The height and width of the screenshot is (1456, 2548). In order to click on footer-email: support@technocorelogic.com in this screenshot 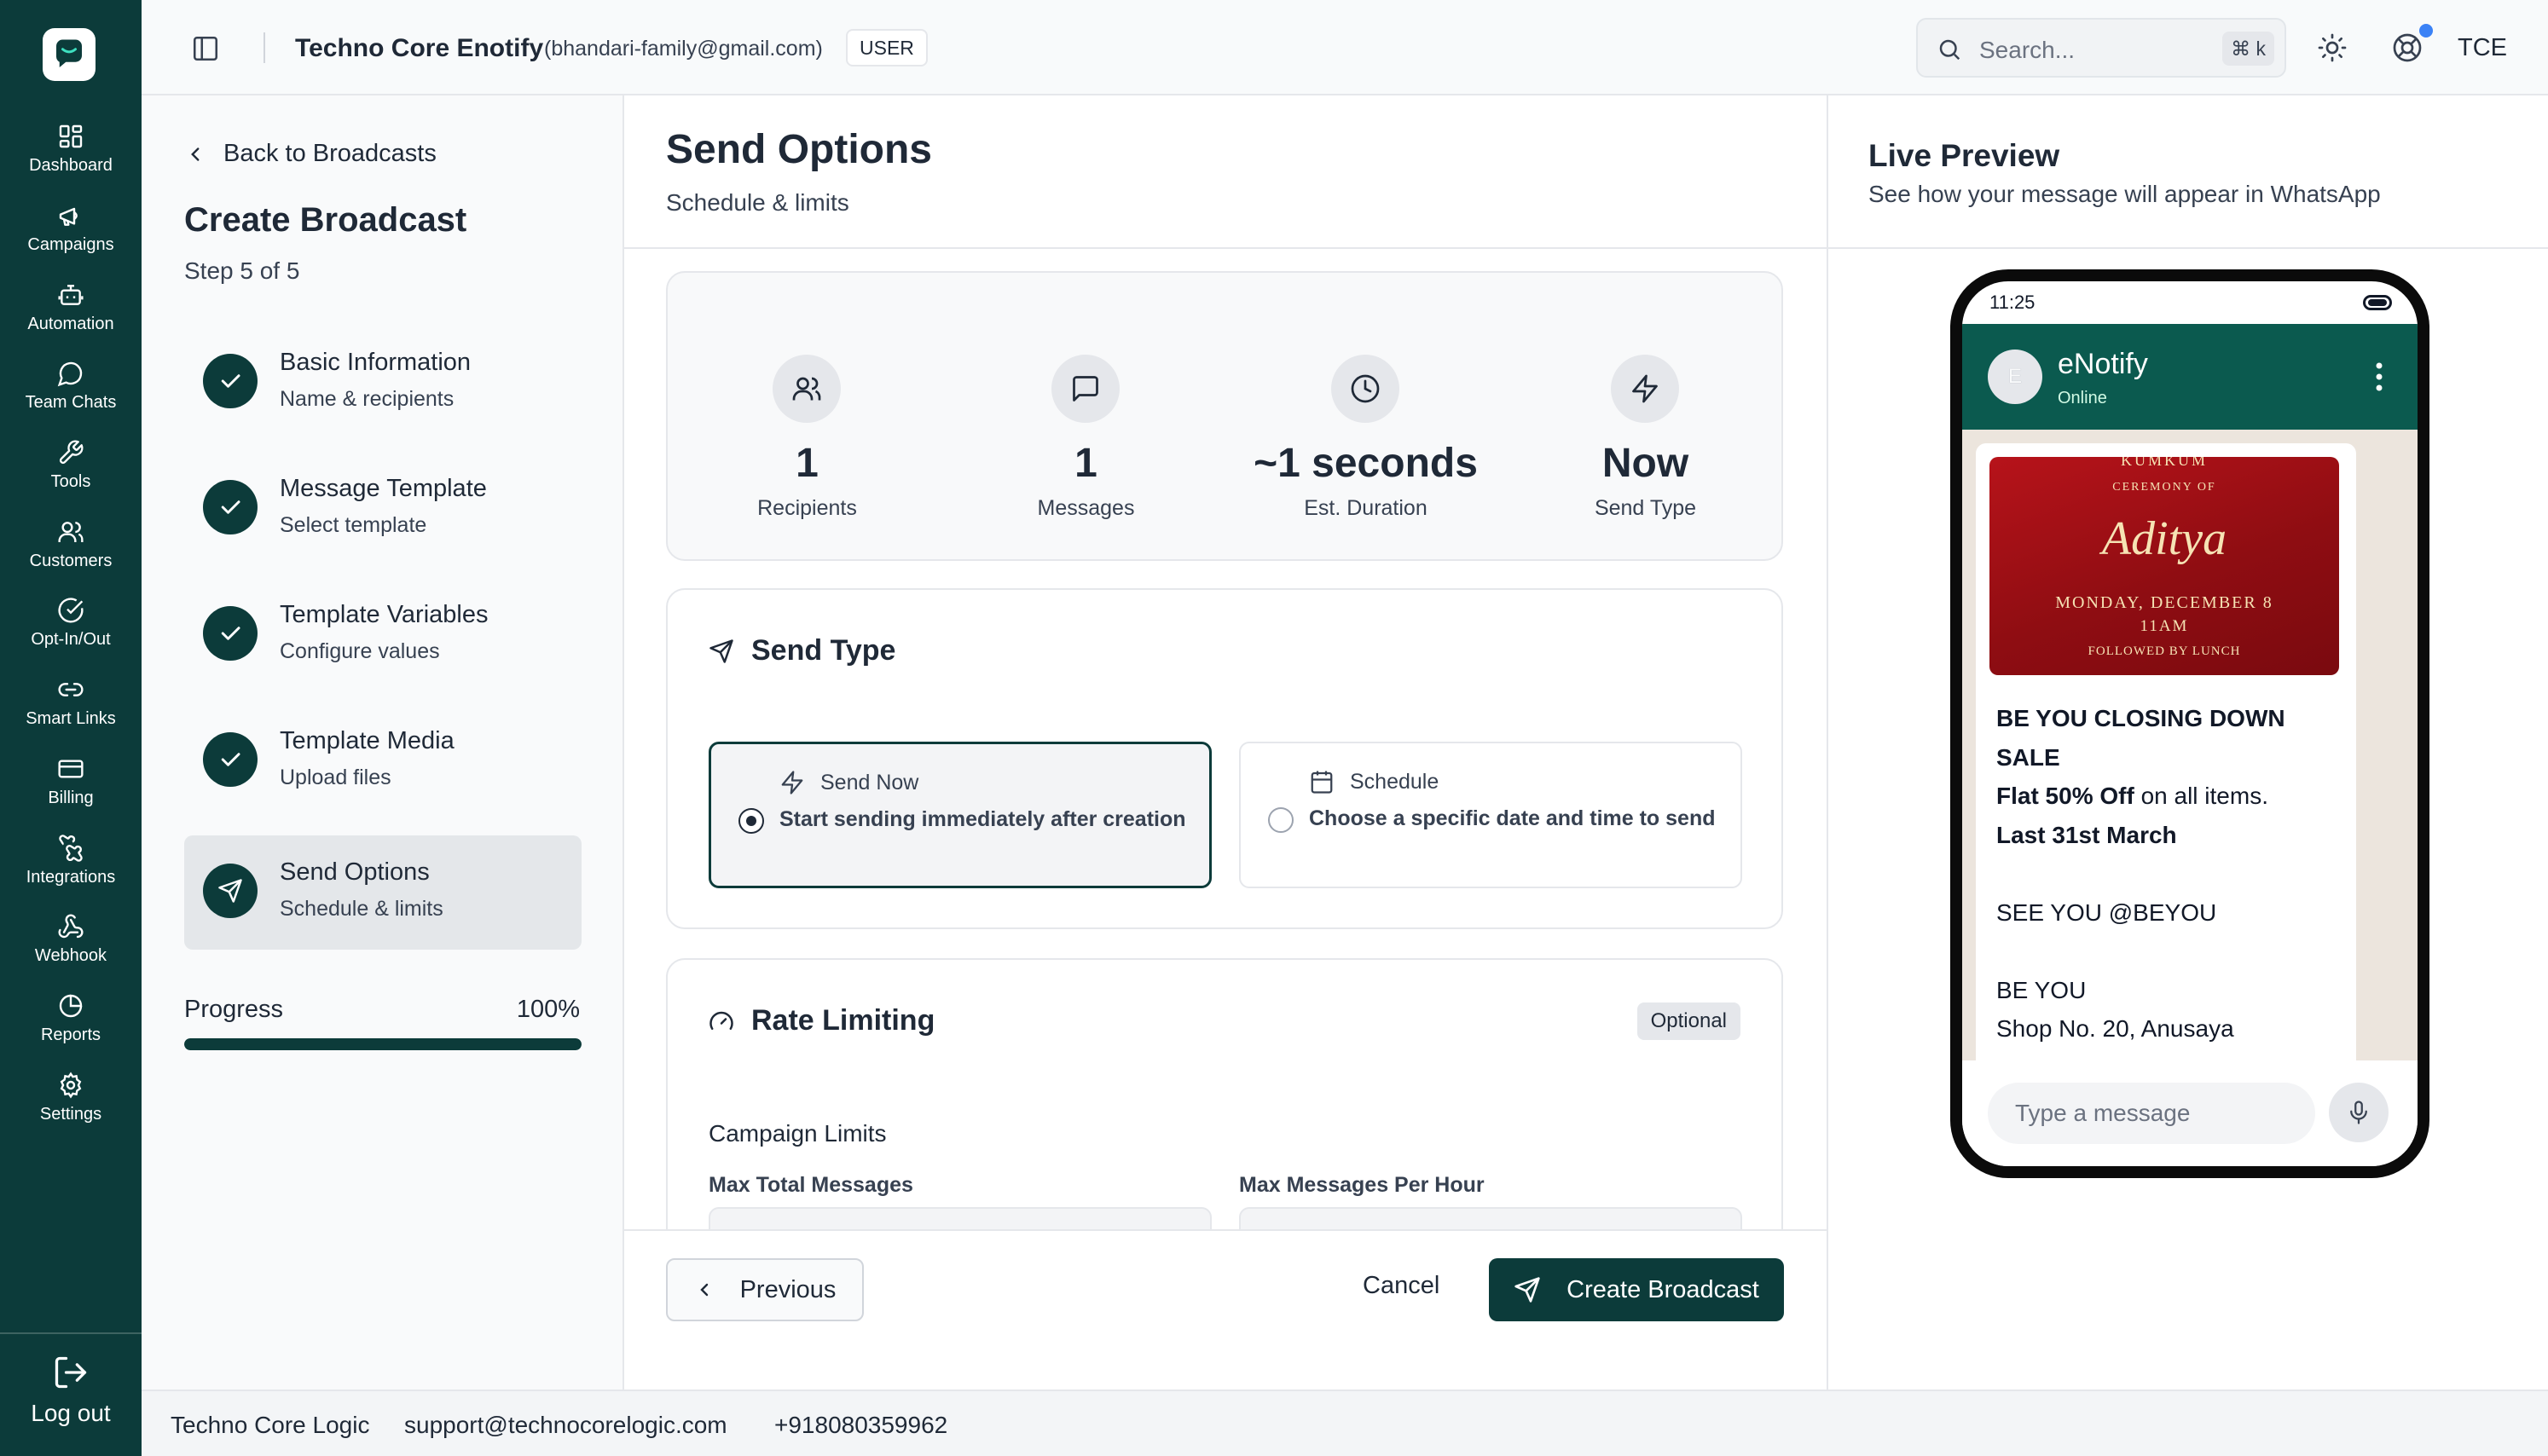, I will do `click(565, 1425)`.